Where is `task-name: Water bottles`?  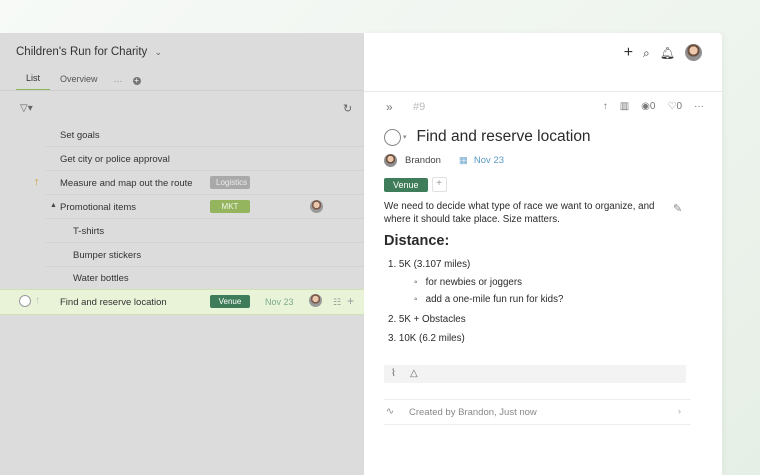 task-name: Water bottles is located at coordinates (101, 278).